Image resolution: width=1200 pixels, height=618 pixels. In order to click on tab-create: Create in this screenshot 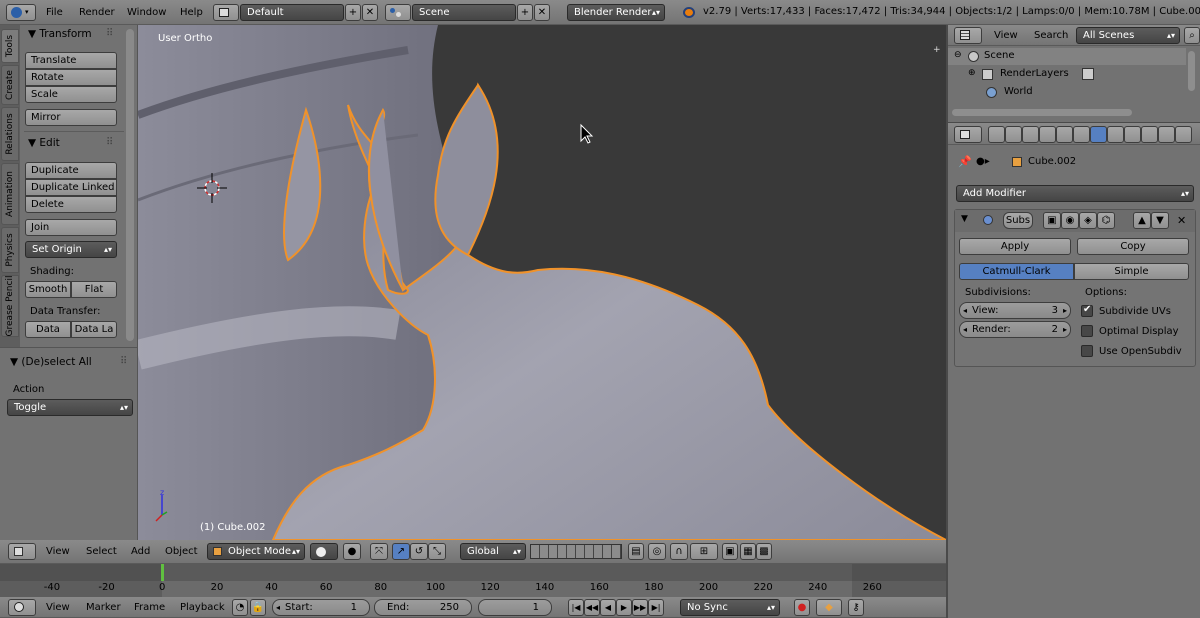, I will do `click(10, 85)`.